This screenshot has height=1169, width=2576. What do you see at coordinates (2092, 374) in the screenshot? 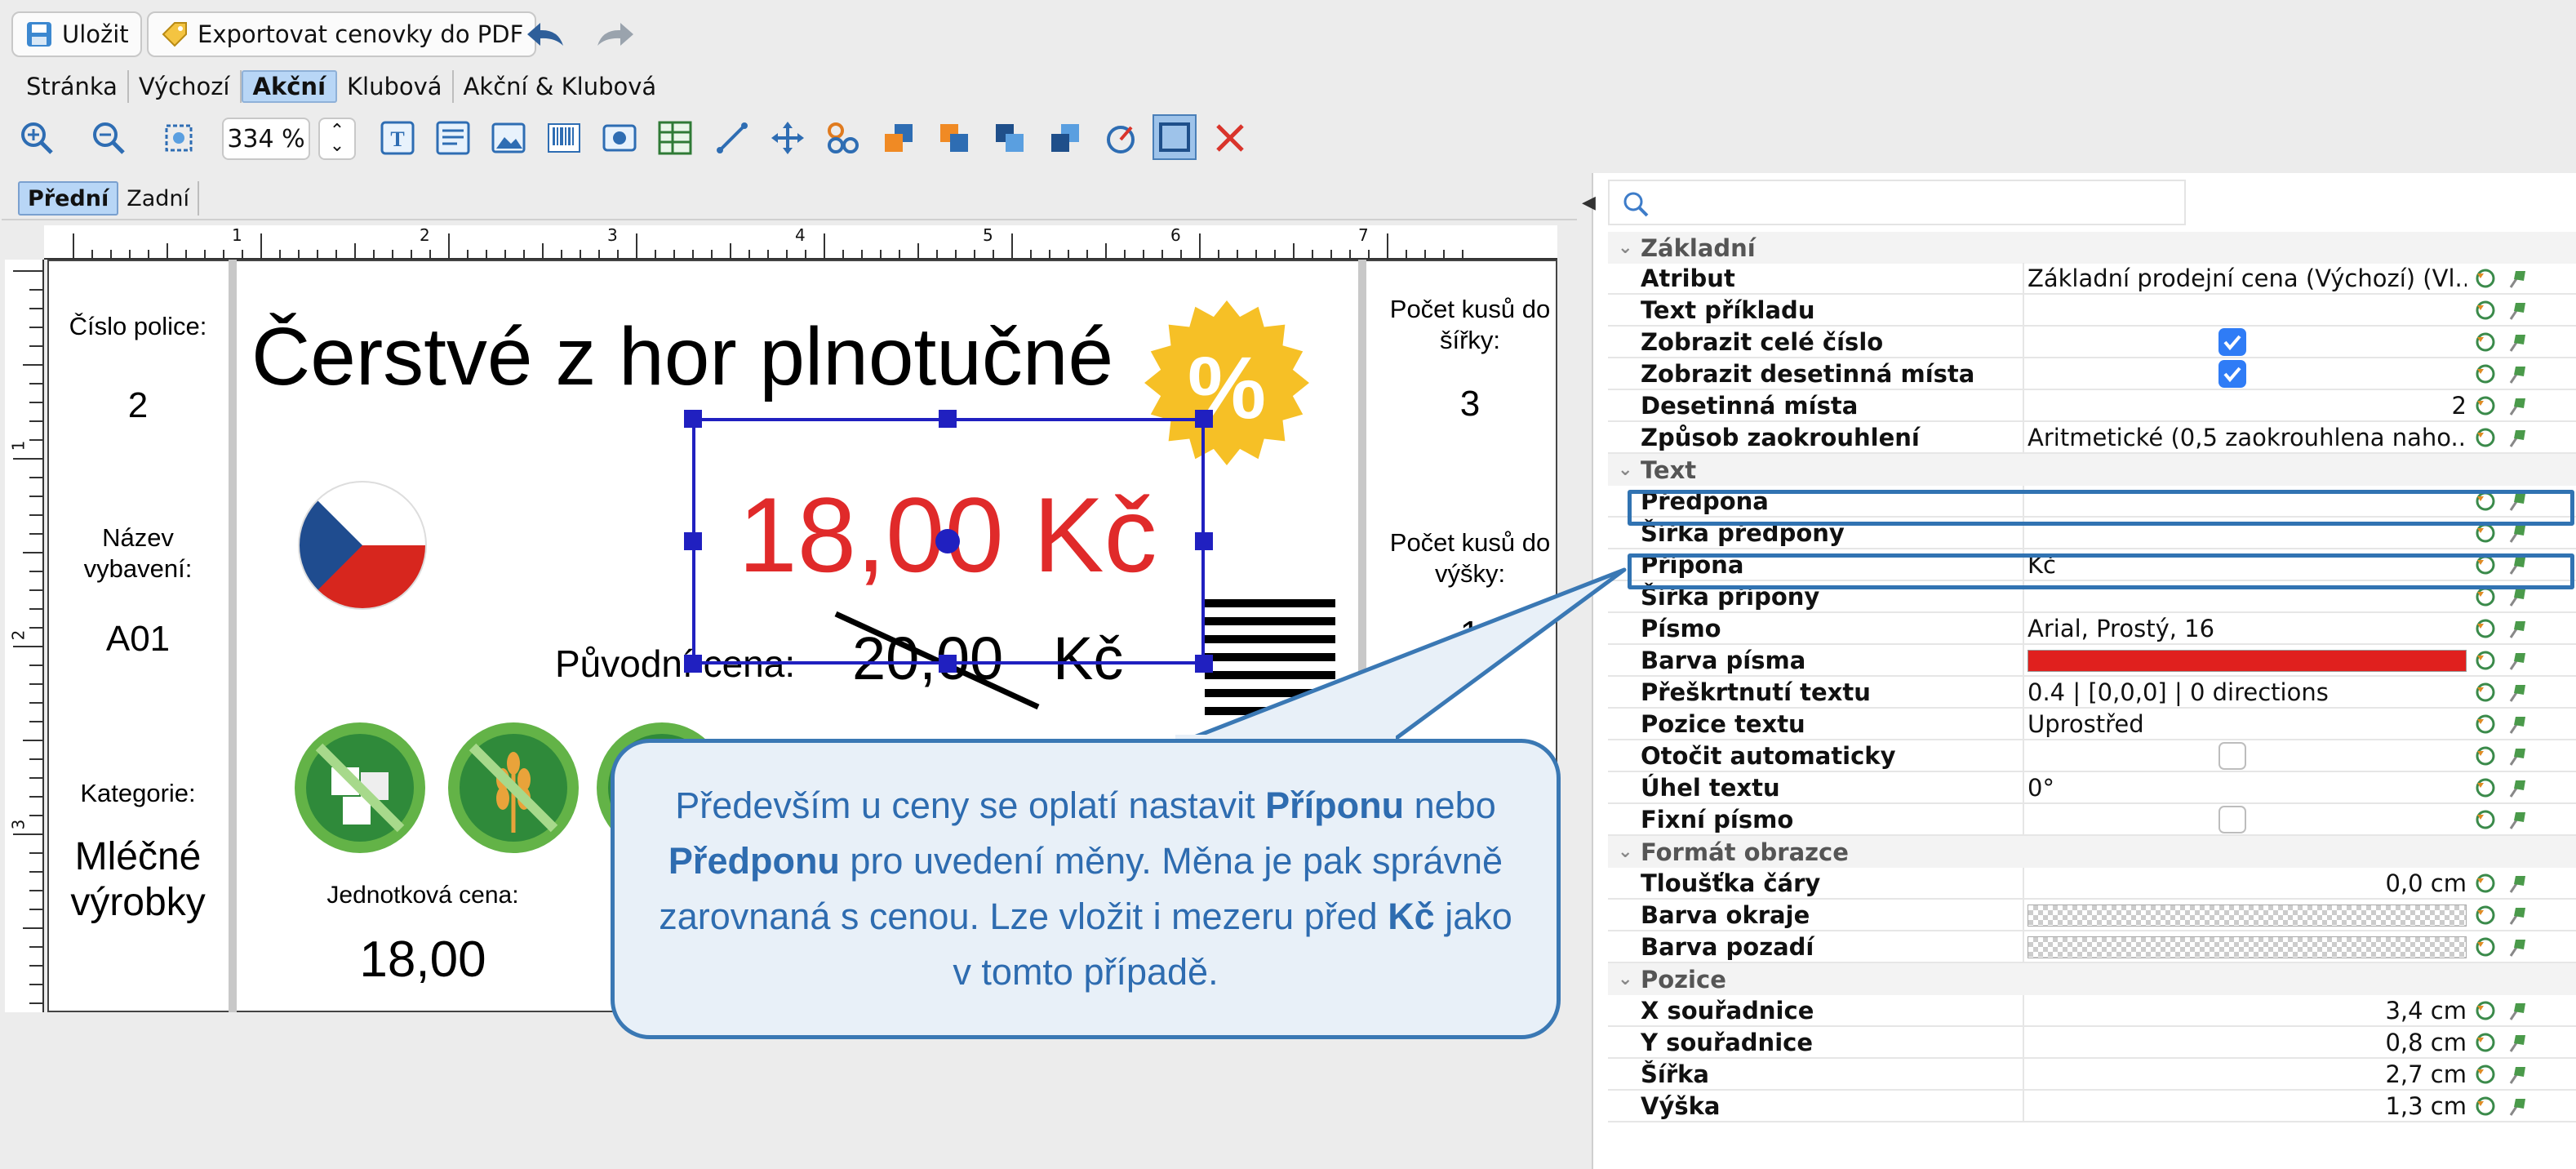
I see `property-row-decimals_show: Zobrazit desetinná místa` at bounding box center [2092, 374].